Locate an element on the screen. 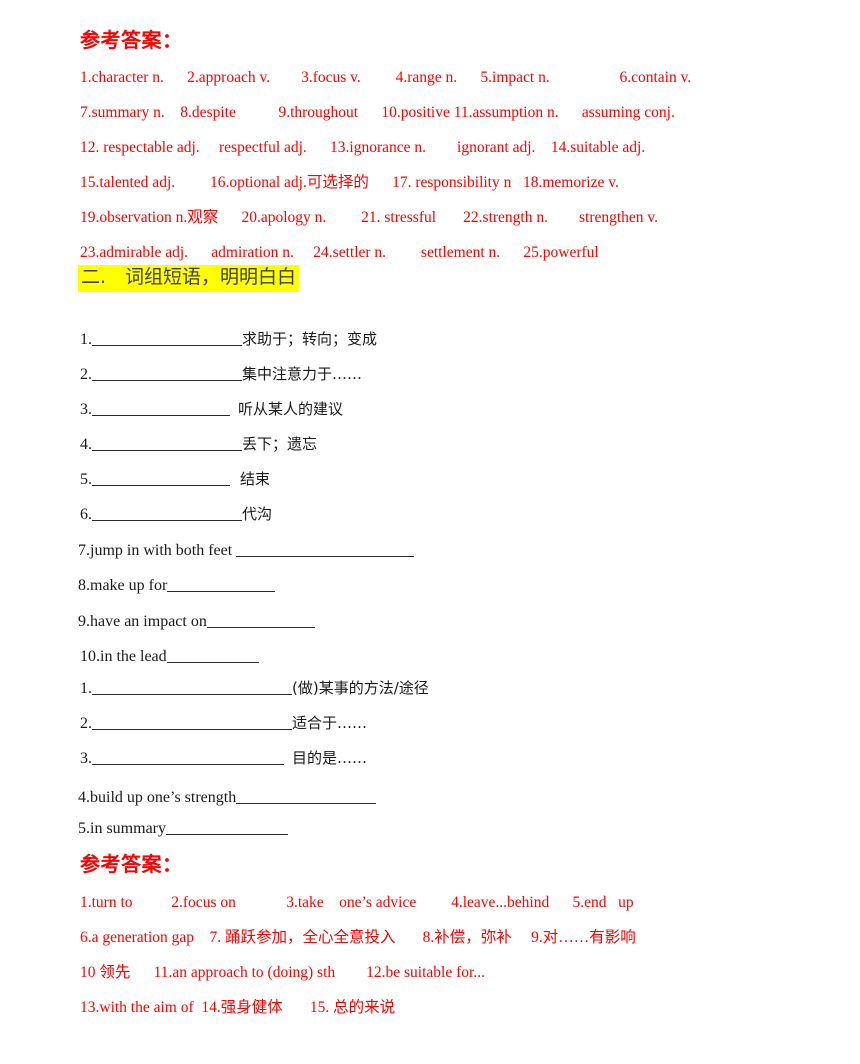 This screenshot has width=860, height=1064. phrase-text: in summary is located at coordinates (128, 829).